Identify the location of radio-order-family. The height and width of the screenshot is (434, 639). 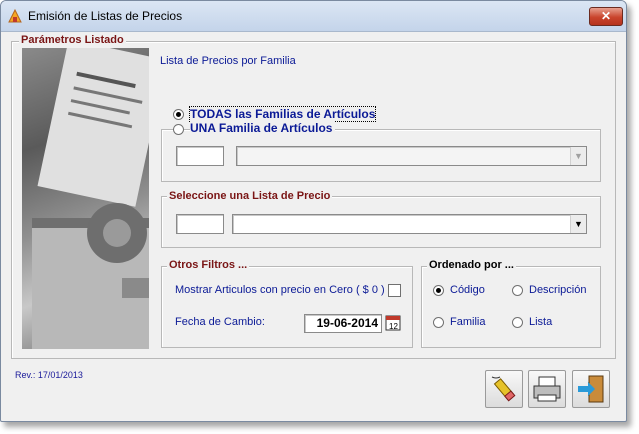
(438, 322).